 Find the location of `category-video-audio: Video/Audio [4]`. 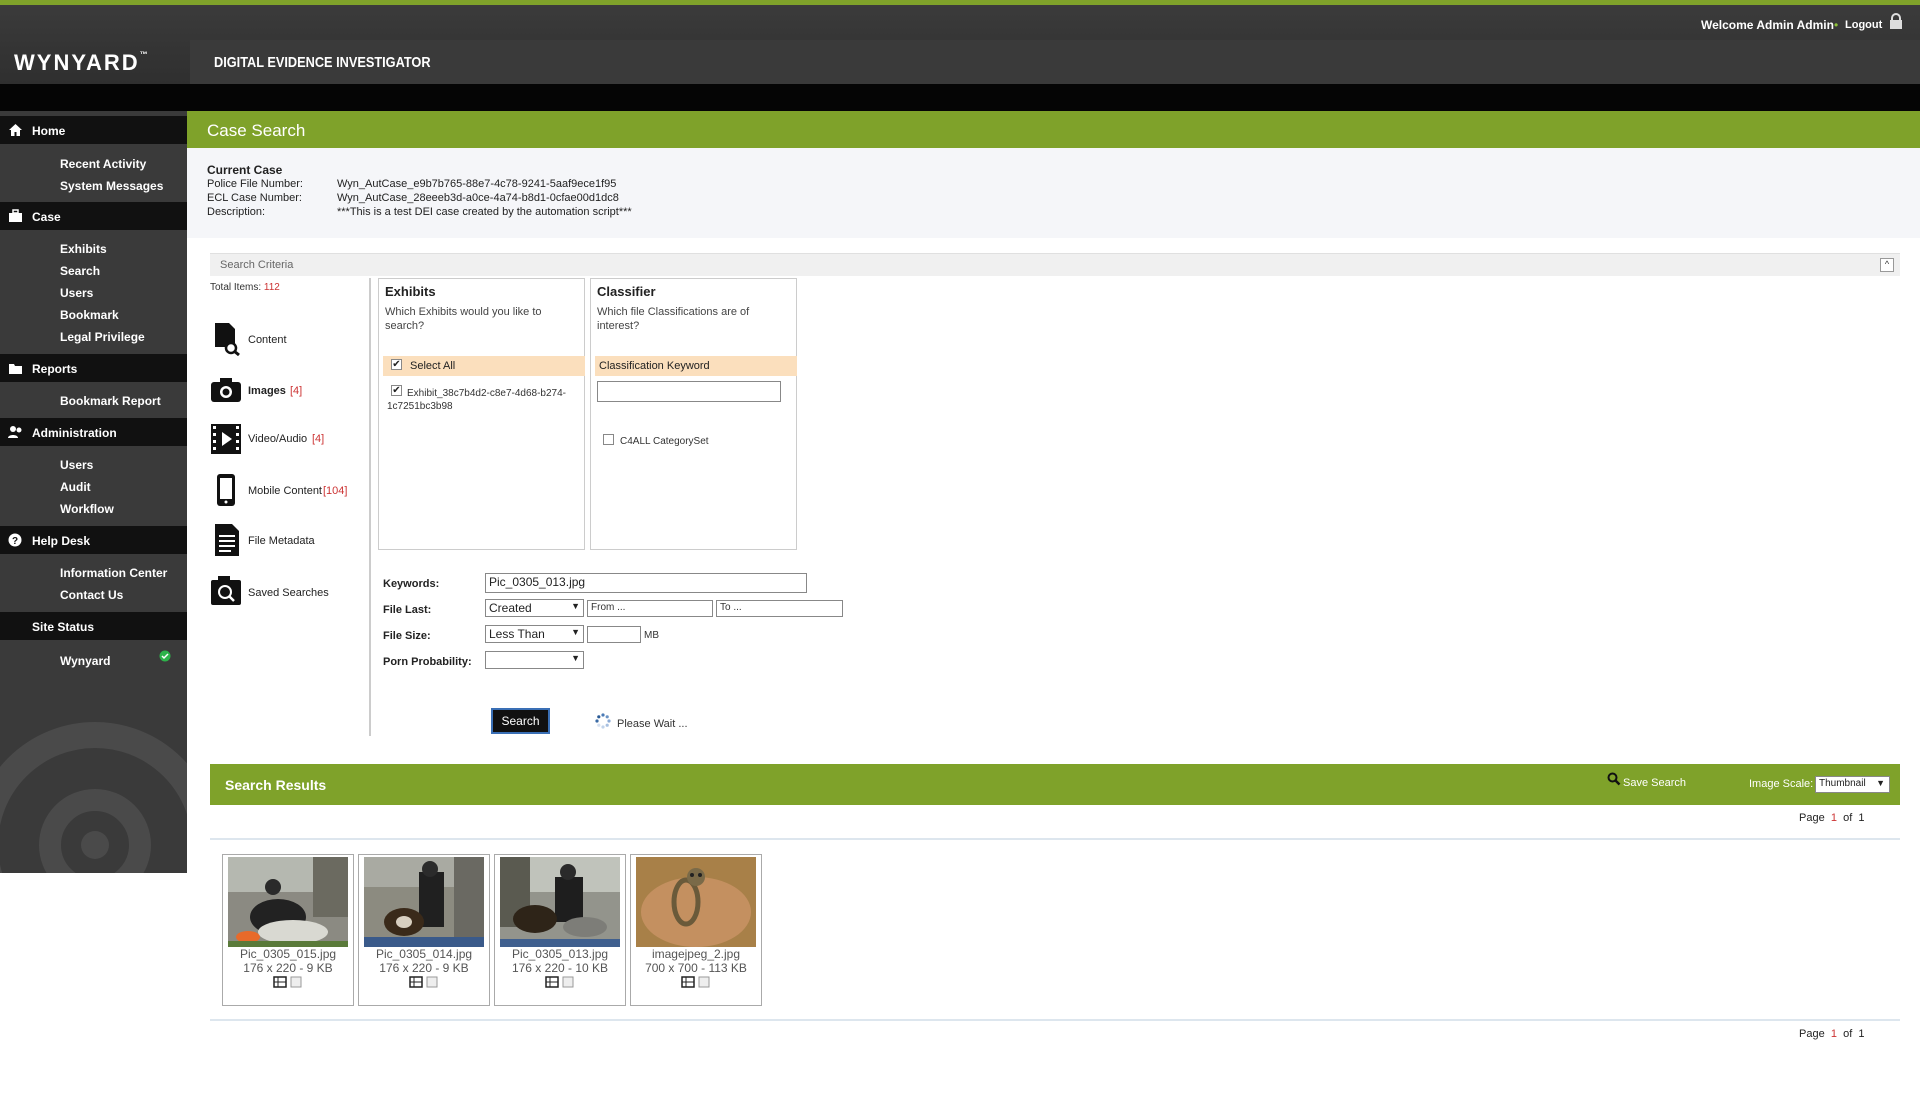

category-video-audio: Video/Audio [4] is located at coordinates (285, 439).